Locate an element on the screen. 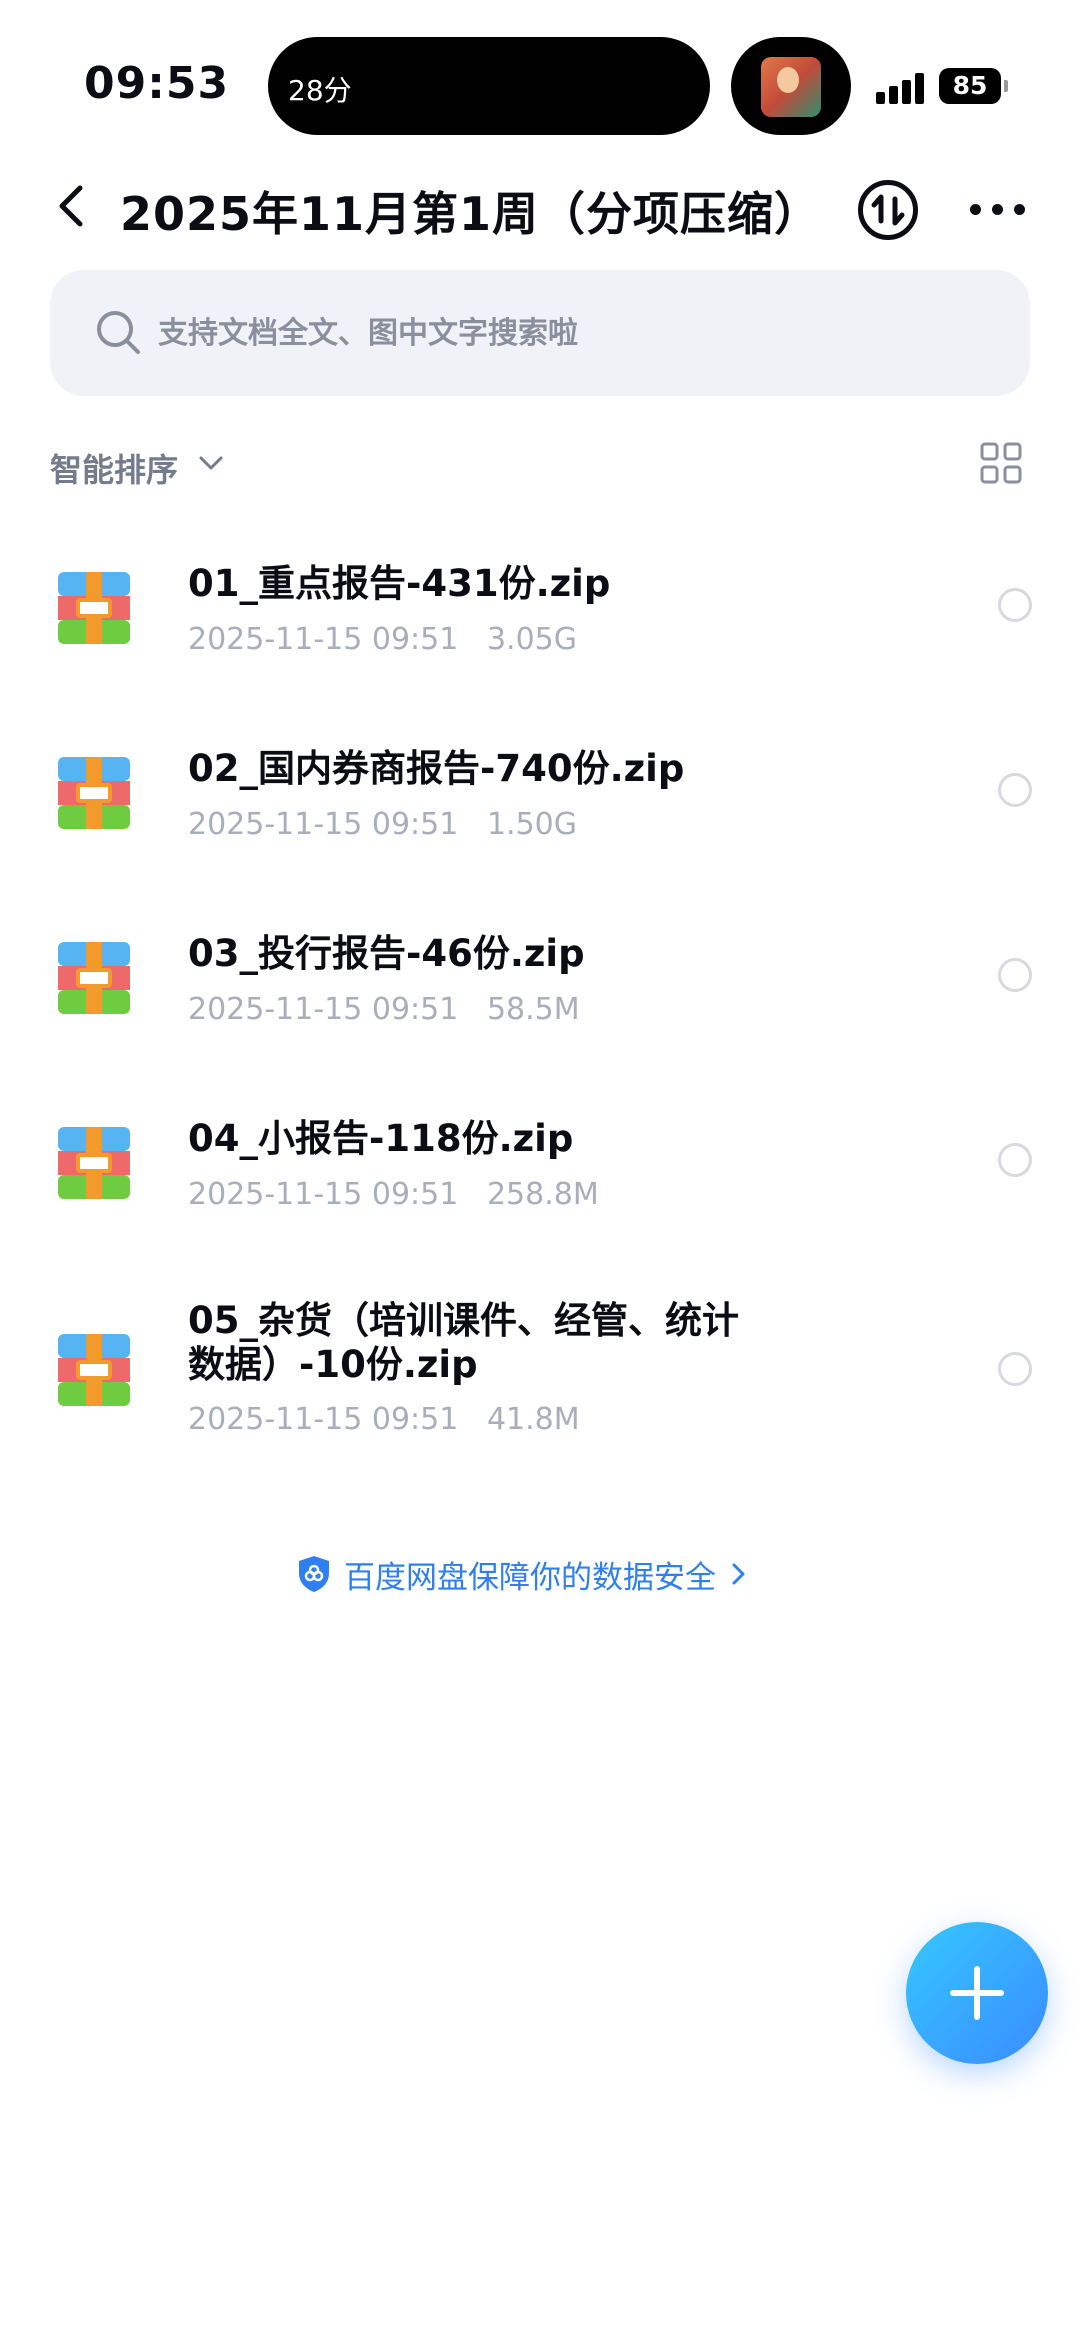 The width and height of the screenshot is (1080, 2348). file-size: 1.50G is located at coordinates (531, 824).